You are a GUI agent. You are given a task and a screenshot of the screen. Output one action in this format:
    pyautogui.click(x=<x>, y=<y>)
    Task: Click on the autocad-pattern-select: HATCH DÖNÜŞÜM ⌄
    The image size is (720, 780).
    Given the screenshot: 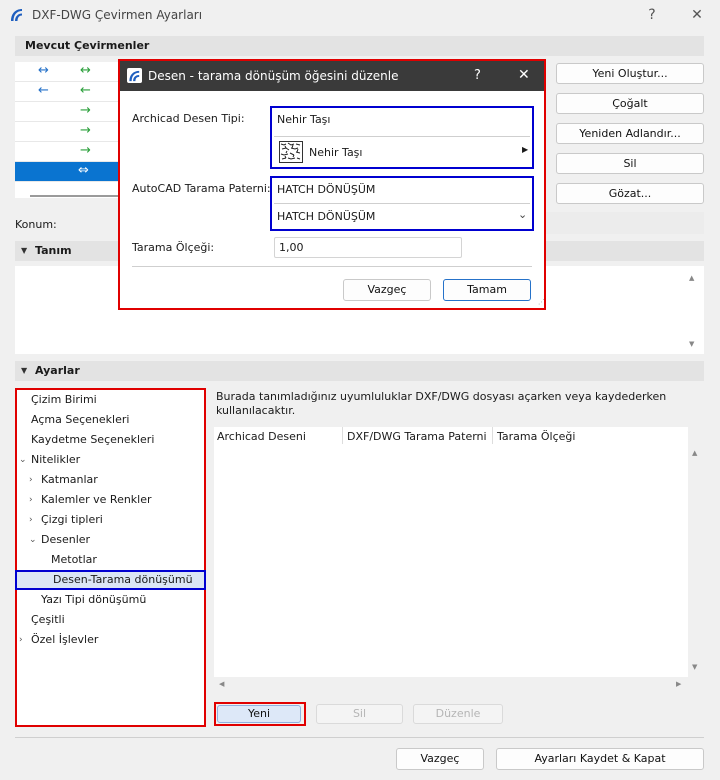 What is the action you would take?
    pyautogui.click(x=402, y=217)
    